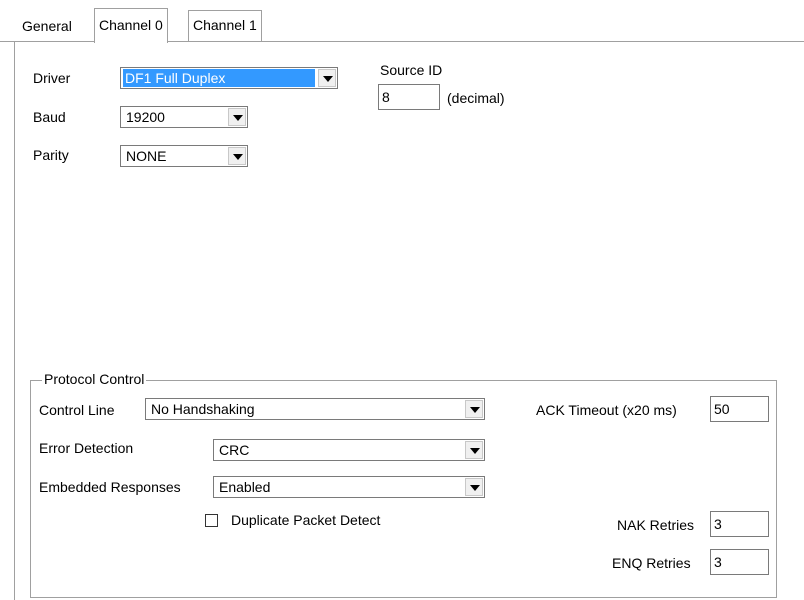 The width and height of the screenshot is (804, 600). I want to click on parity-select: NONE, so click(184, 156).